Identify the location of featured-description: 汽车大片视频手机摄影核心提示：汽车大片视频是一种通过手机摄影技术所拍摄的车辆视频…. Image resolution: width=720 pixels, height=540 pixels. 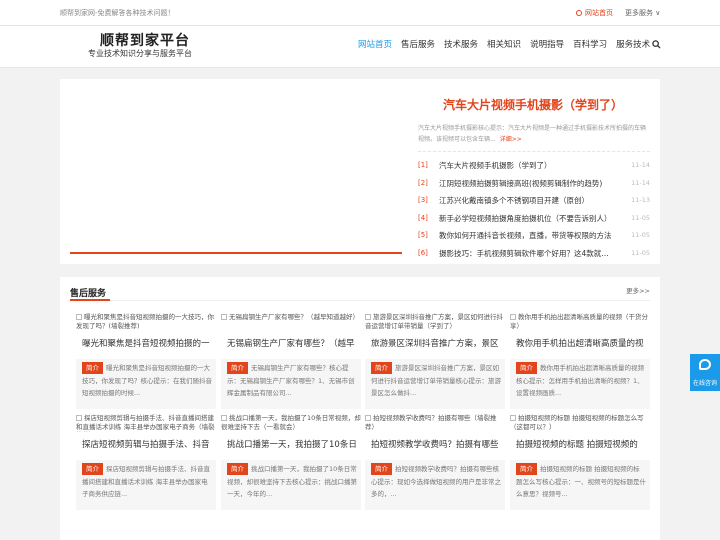
(534, 134).